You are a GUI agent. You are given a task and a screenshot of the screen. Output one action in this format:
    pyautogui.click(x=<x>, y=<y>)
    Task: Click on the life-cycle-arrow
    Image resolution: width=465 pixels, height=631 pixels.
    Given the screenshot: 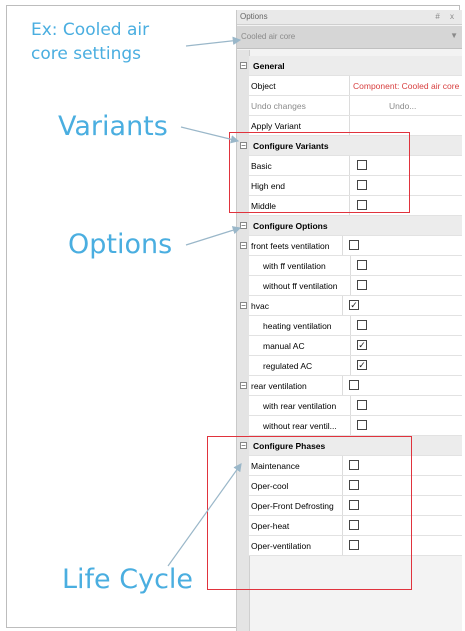 What is the action you would take?
    pyautogui.click(x=204, y=515)
    